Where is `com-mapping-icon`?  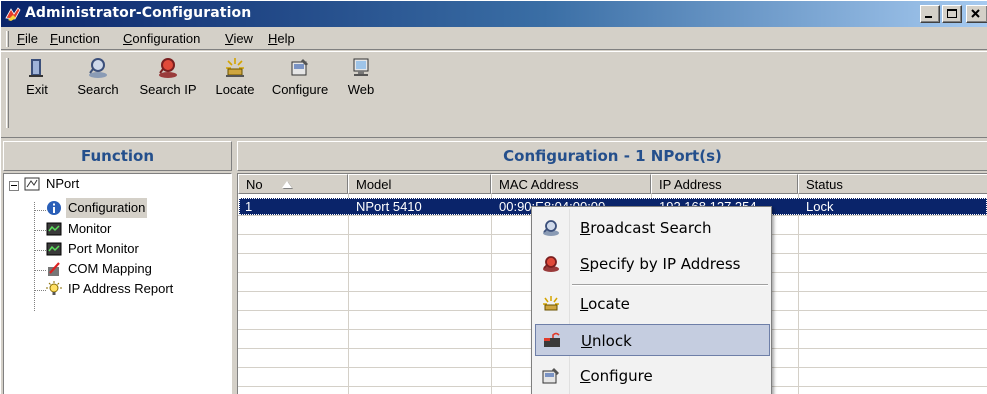 com-mapping-icon is located at coordinates (54, 269).